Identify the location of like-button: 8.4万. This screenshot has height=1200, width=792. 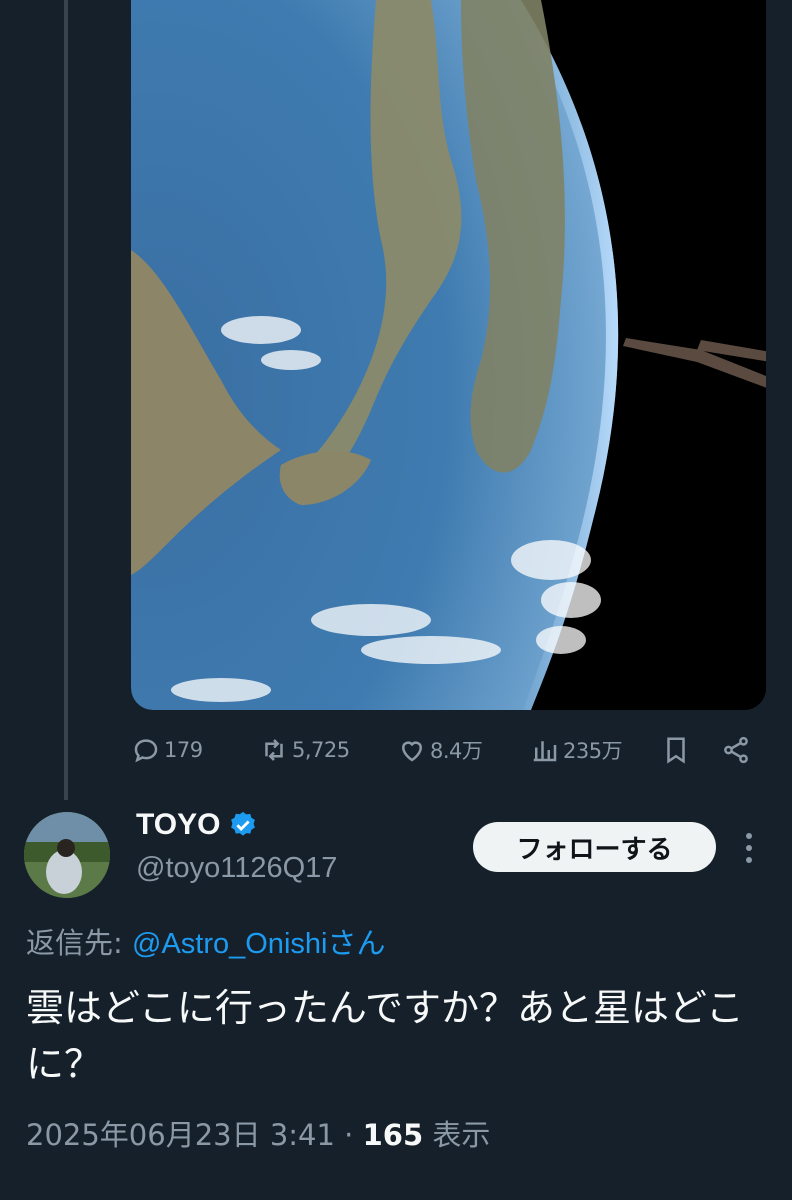
(440, 750).